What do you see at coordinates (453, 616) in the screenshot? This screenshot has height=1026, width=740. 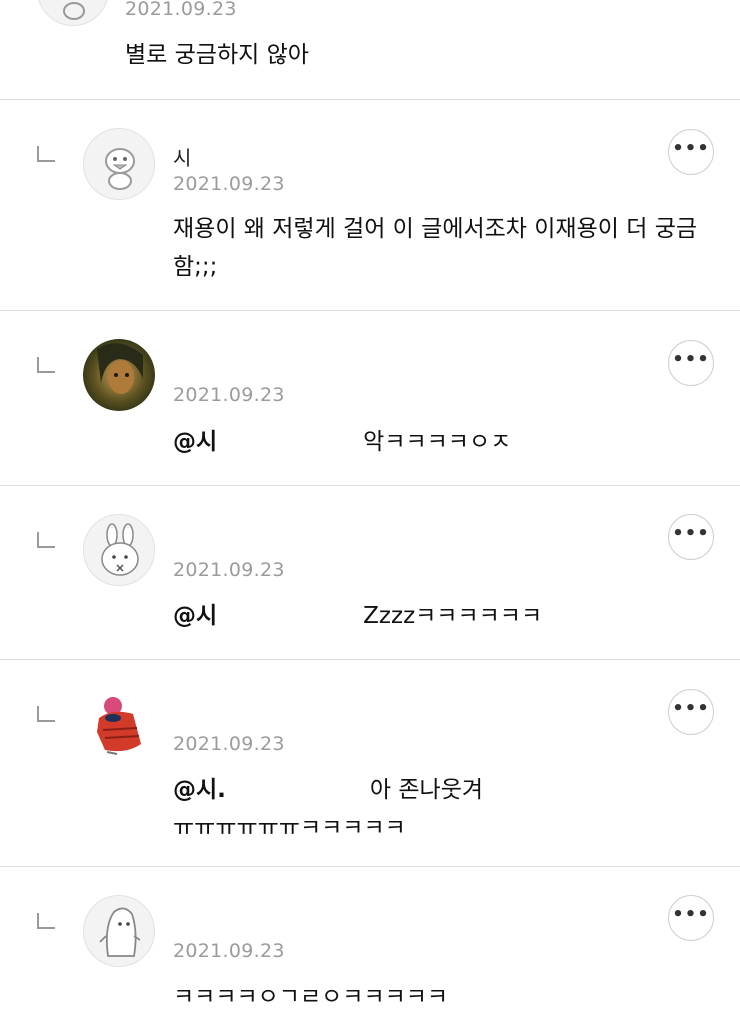 I see `comment-body: Zzzzㅋㅋㅋㅋㅋㅋ` at bounding box center [453, 616].